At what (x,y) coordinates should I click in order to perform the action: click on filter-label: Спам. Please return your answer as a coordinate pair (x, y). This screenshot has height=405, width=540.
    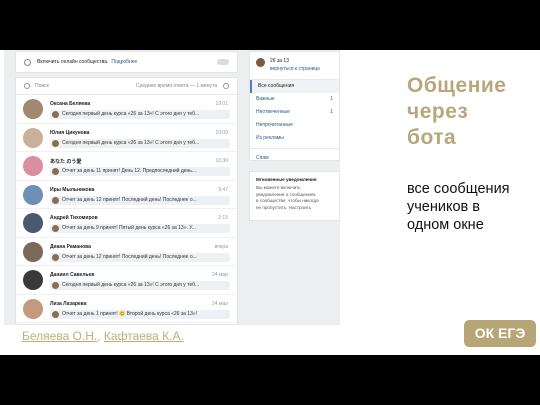
    Looking at the image, I should click on (262, 158).